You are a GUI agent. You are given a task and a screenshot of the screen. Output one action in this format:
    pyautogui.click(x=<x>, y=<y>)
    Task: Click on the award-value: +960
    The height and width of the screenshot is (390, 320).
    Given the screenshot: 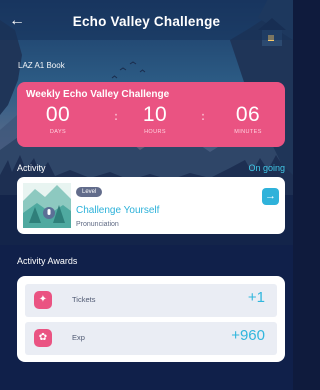 What is the action you would take?
    pyautogui.click(x=248, y=335)
    